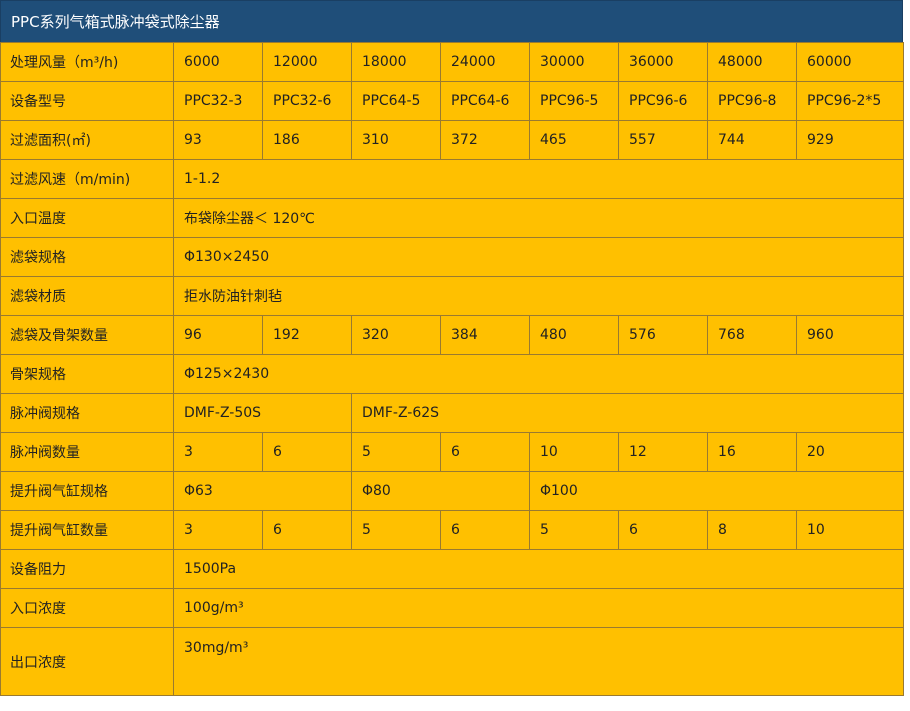 The width and height of the screenshot is (910, 711). I want to click on cell-value: 1500Pa, so click(538, 569).